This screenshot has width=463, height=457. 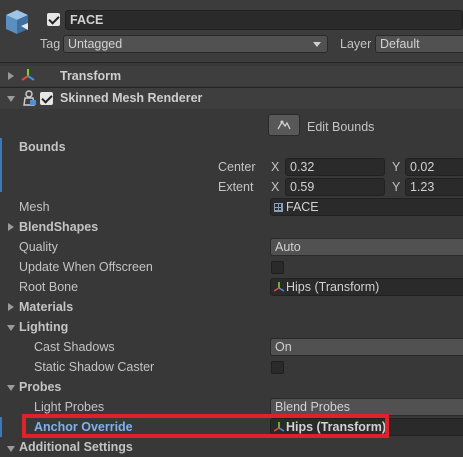 What do you see at coordinates (1, 165) in the screenshot?
I see `bounds-selection-bar` at bounding box center [1, 165].